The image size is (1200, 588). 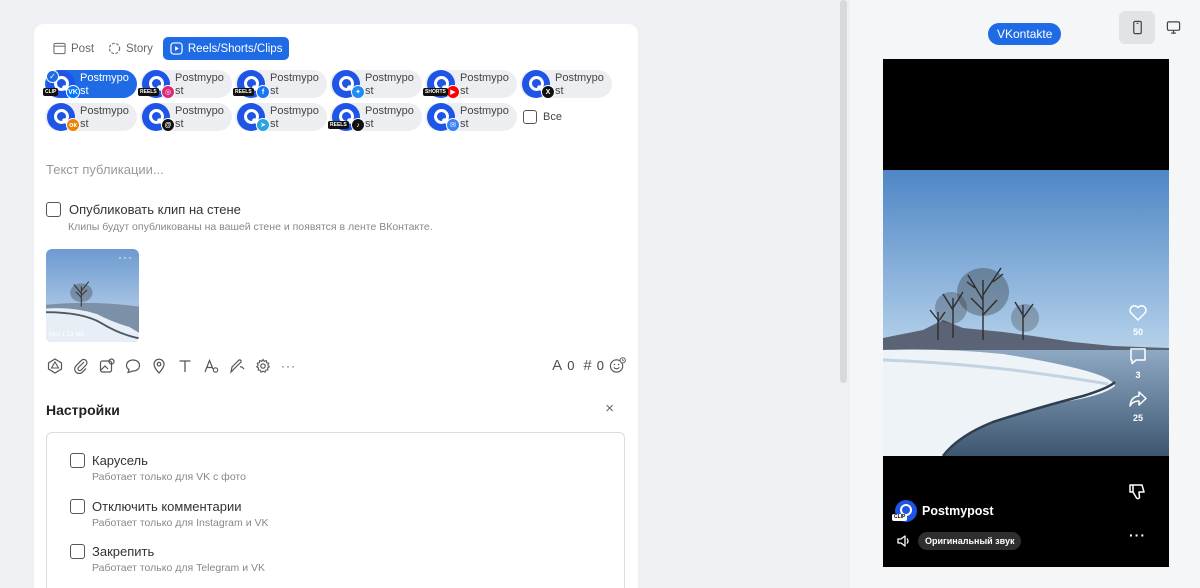 What do you see at coordinates (114, 48) in the screenshot?
I see `story-icon` at bounding box center [114, 48].